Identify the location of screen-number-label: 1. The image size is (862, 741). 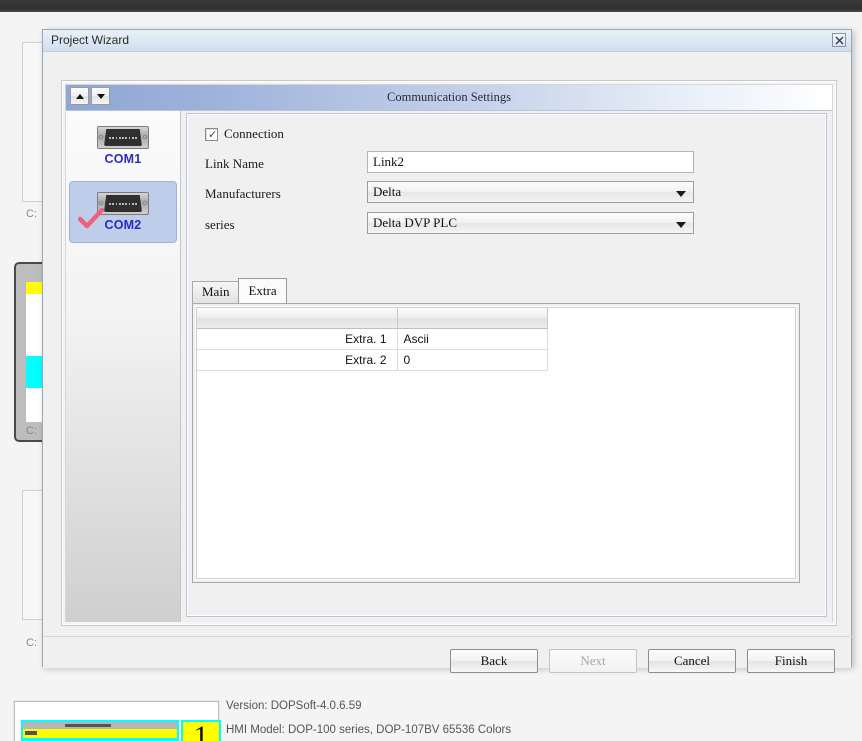
(201, 730).